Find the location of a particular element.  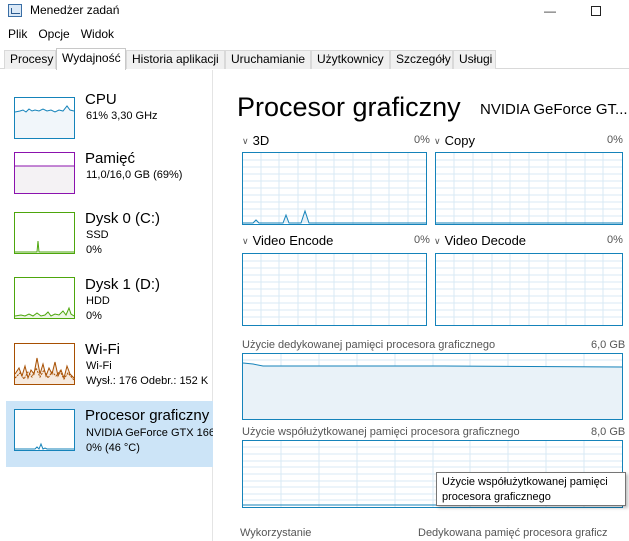

resource-disk-1: Dysk 1 (D:) HDD 0% is located at coordinates (109, 306).